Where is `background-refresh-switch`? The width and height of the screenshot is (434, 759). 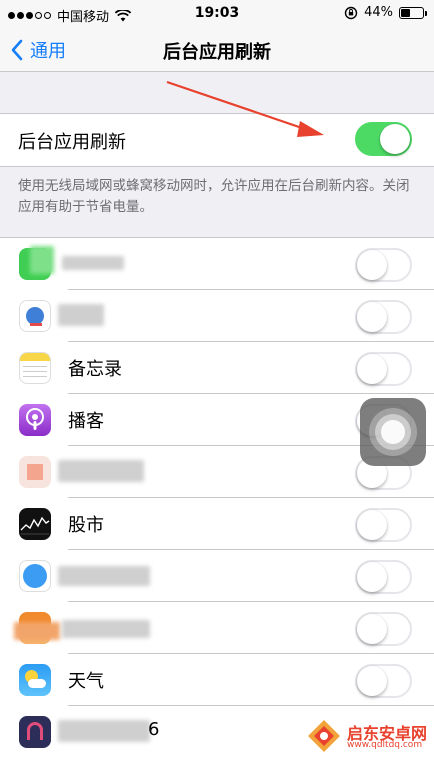 background-refresh-switch is located at coordinates (383, 139).